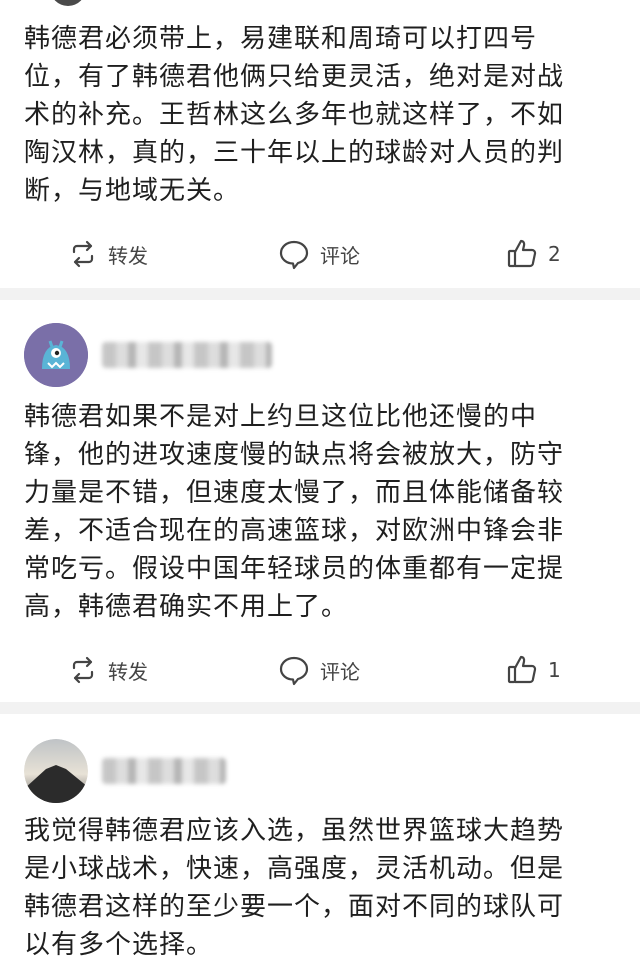 The height and width of the screenshot is (974, 640). What do you see at coordinates (554, 254) in the screenshot?
I see `like-count: 2` at bounding box center [554, 254].